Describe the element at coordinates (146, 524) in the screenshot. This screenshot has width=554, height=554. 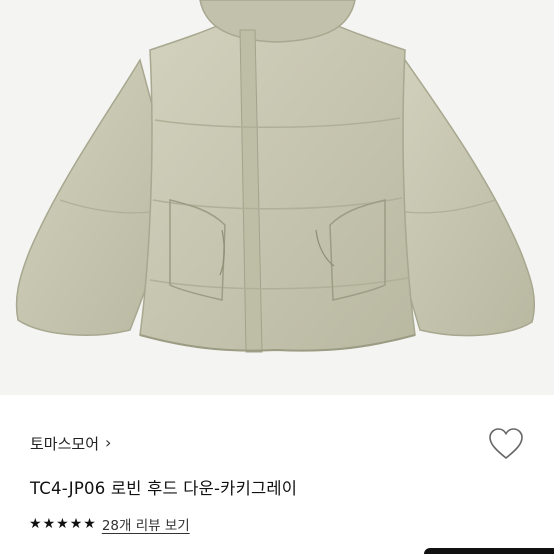
I see `review-link: 28개 리뷰 보기` at that location.